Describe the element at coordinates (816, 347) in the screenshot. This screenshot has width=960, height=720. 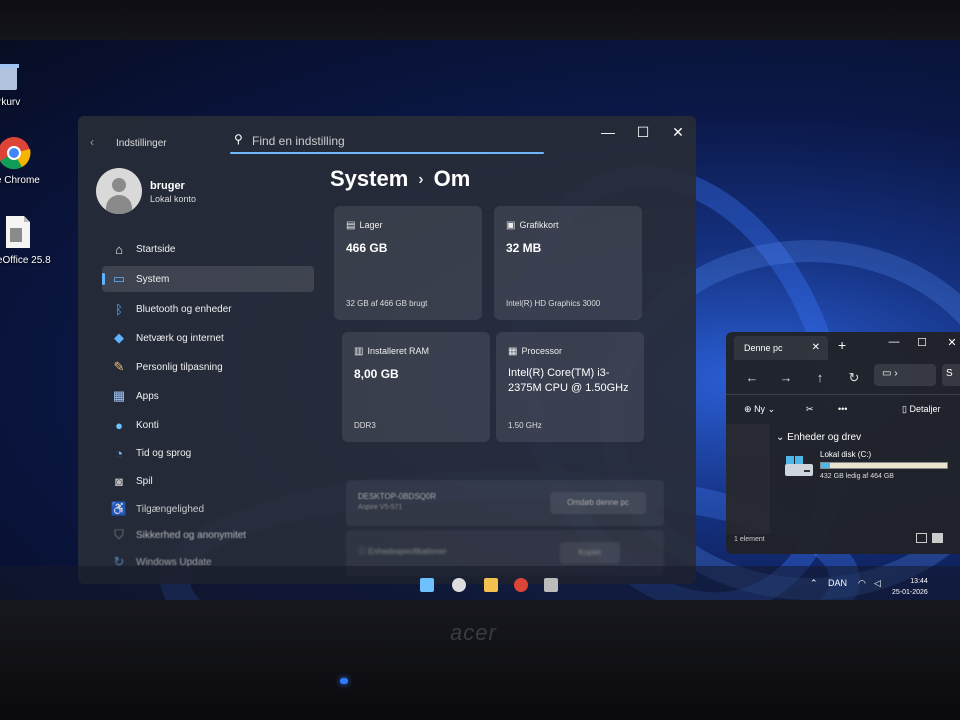
I see `close-tab-icon: ✕` at that location.